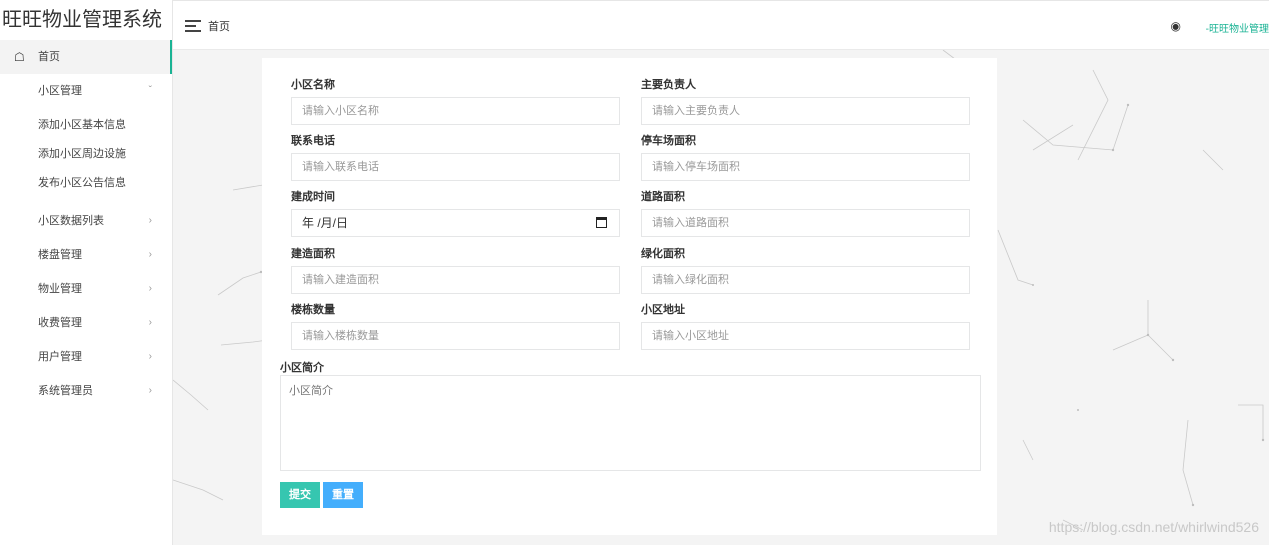 The image size is (1269, 545). I want to click on sidebar-item-home: ☖ 首页, so click(86, 57).